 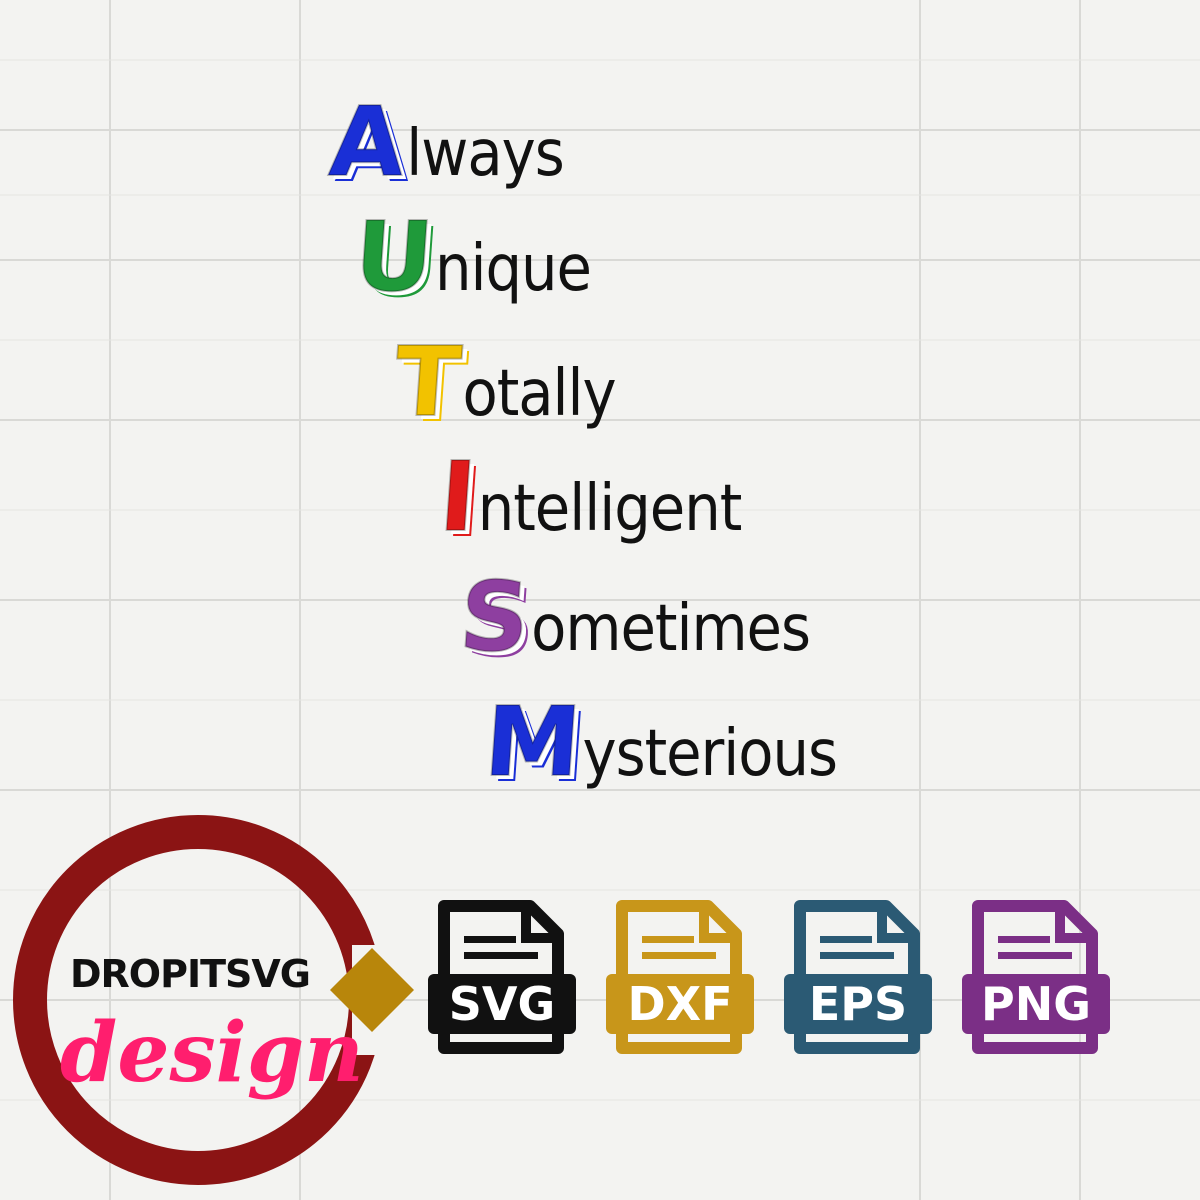 What do you see at coordinates (671, 629) in the screenshot?
I see `word-rest: ometimes` at bounding box center [671, 629].